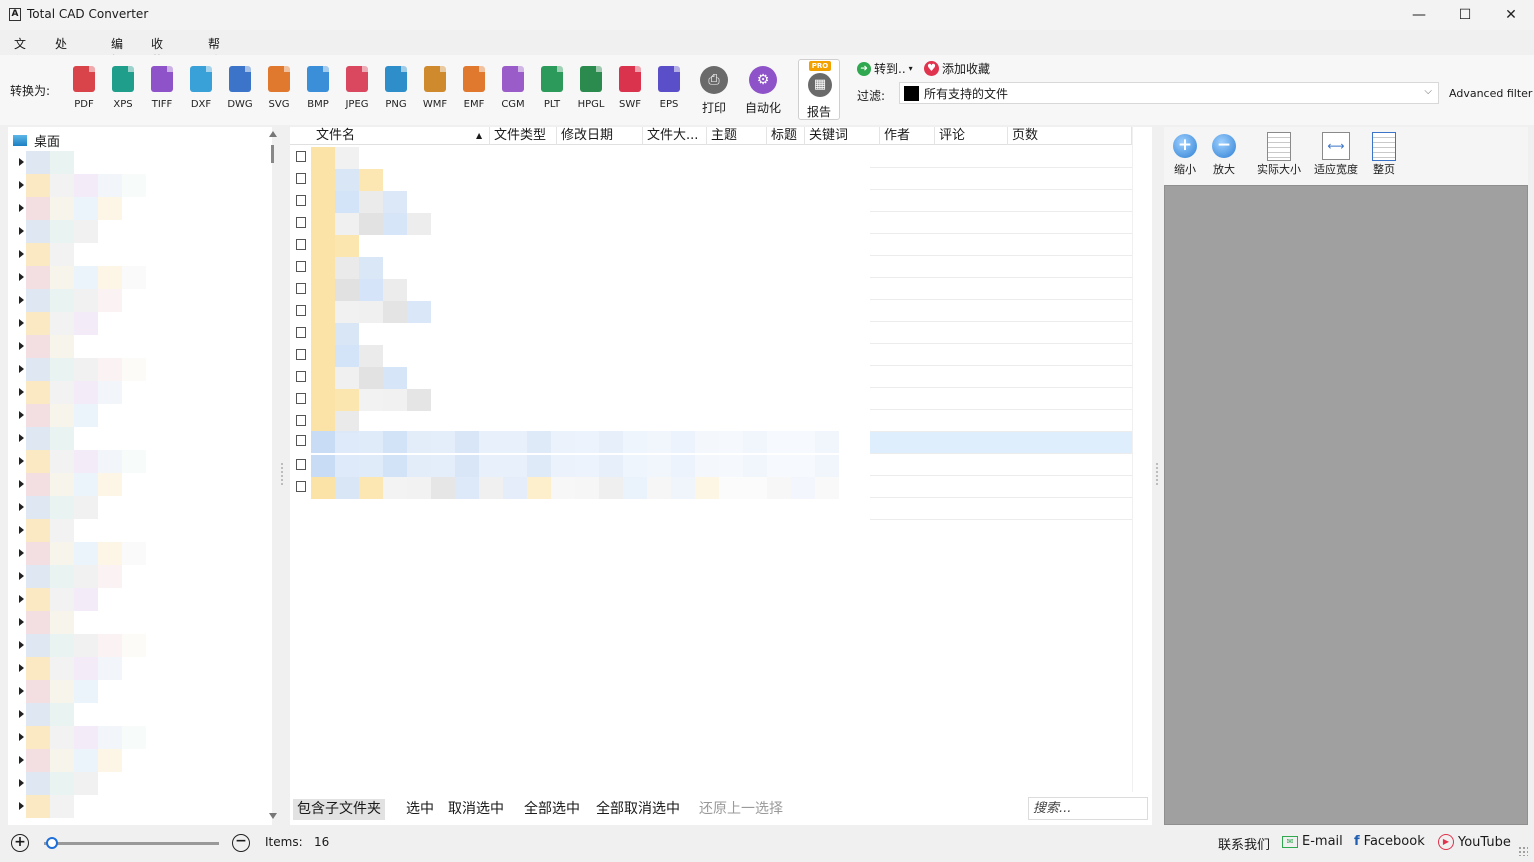  Describe the element at coordinates (282, 474) in the screenshot. I see `left-splitter-grip` at that location.